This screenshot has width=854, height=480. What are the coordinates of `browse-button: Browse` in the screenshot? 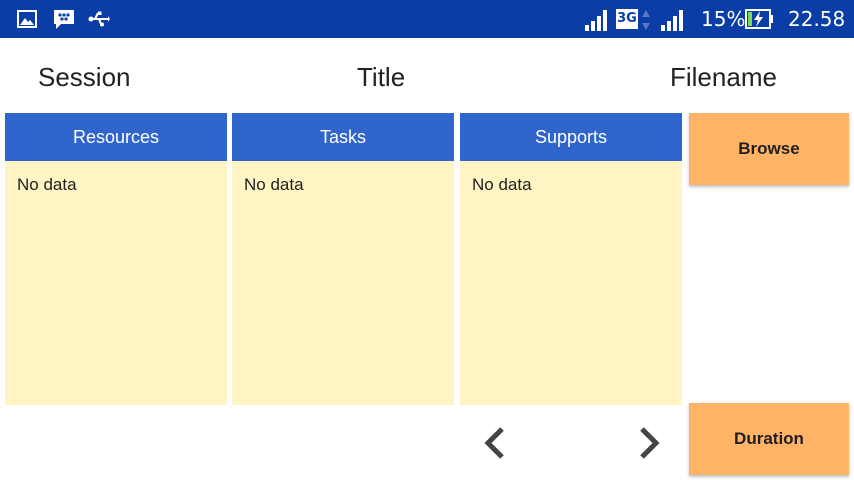 It's located at (769, 149).